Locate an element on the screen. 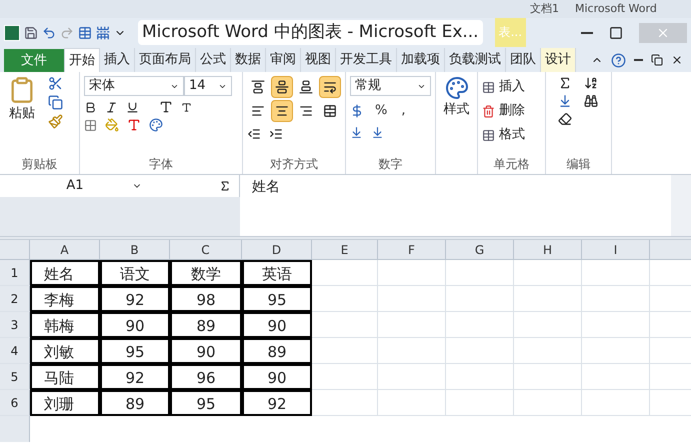  cut-icon is located at coordinates (55, 83).